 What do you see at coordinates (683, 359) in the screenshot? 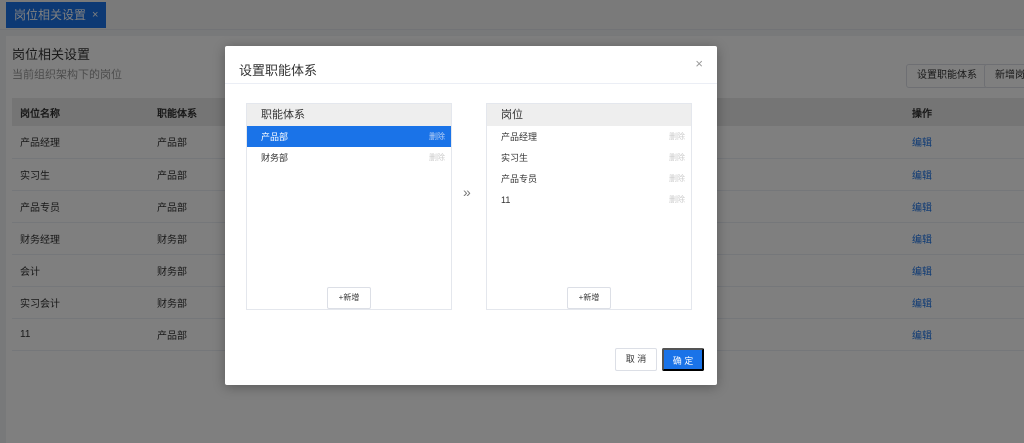
I see `confirm-button: 确 定` at bounding box center [683, 359].